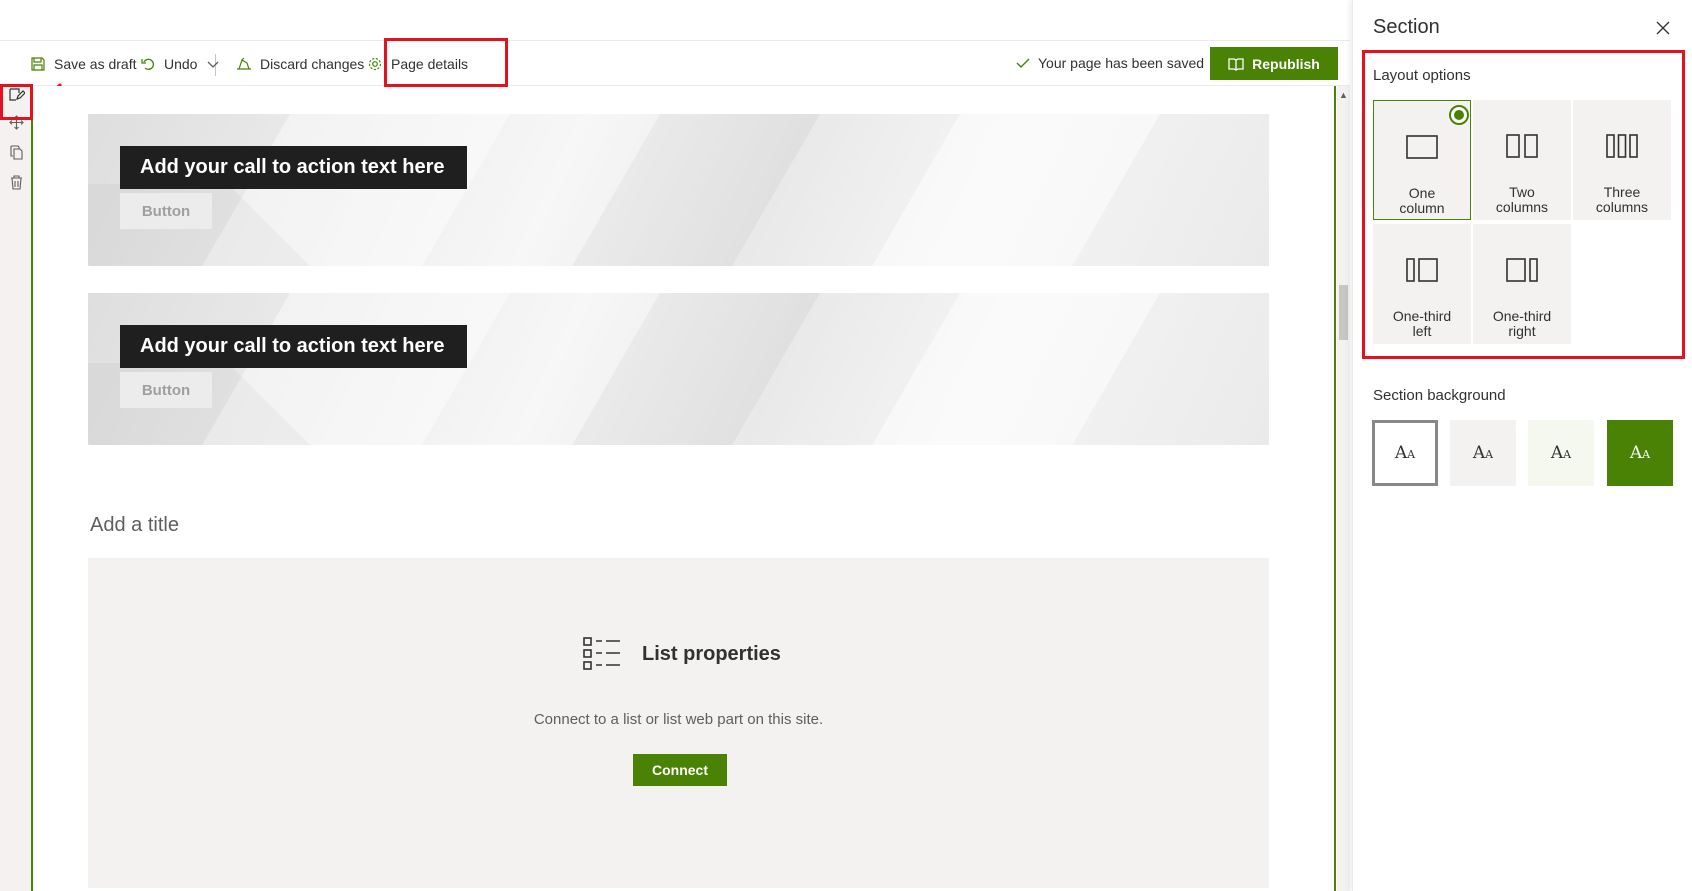 The image size is (1692, 891). What do you see at coordinates (1522, 270) in the screenshot?
I see `one-third-right-icon` at bounding box center [1522, 270].